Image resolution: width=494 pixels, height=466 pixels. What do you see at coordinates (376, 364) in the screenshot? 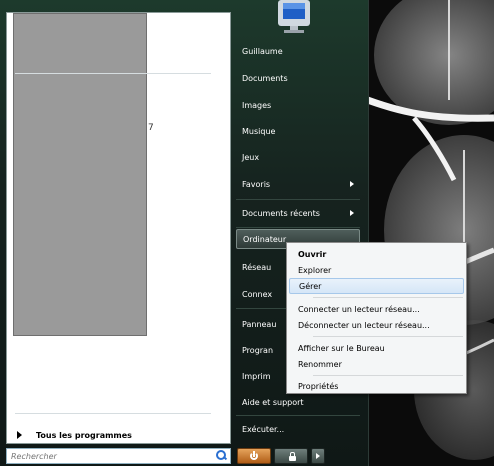
I see `context-item-rename: Renommer` at bounding box center [376, 364].